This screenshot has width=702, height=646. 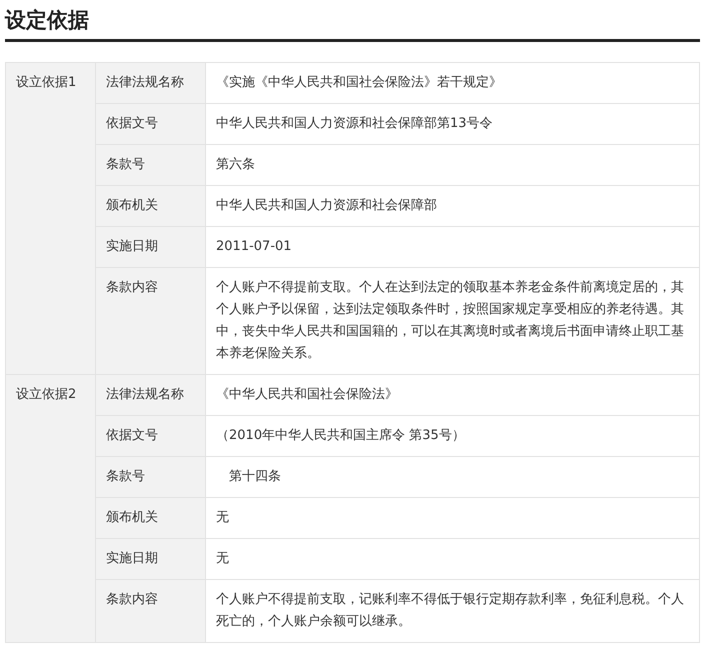 What do you see at coordinates (46, 82) in the screenshot?
I see `group-label: 设立依据1` at bounding box center [46, 82].